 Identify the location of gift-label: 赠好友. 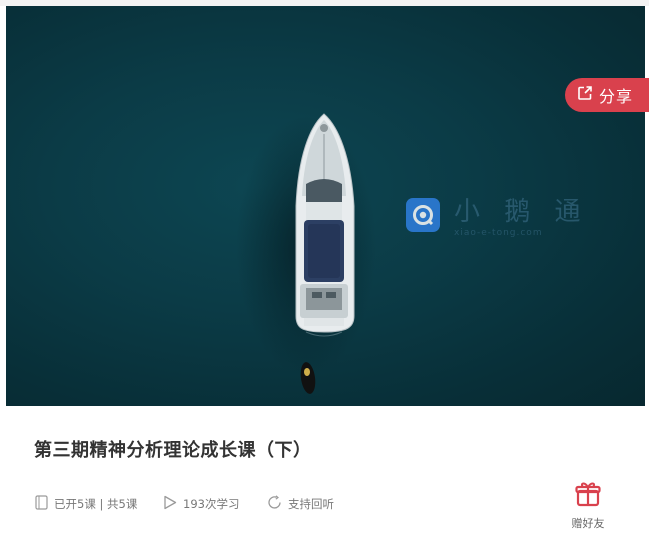
(588, 523).